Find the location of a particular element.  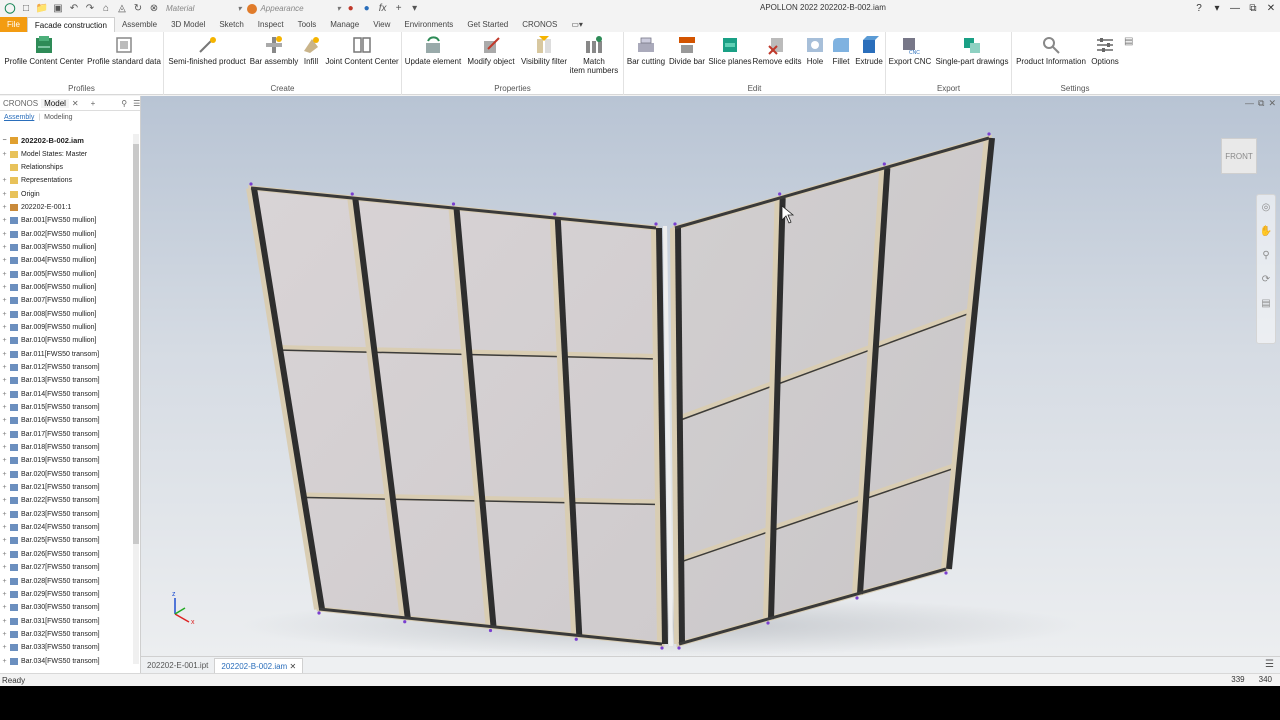

material-icon: ⊗ is located at coordinates (154, 9).